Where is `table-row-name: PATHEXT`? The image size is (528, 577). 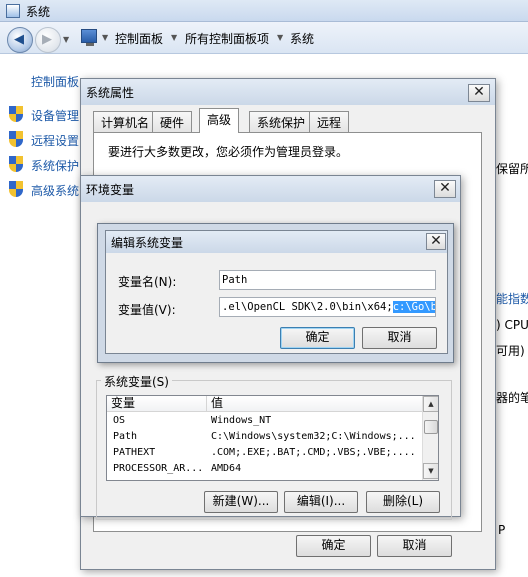 table-row-name: PATHEXT is located at coordinates (159, 453).